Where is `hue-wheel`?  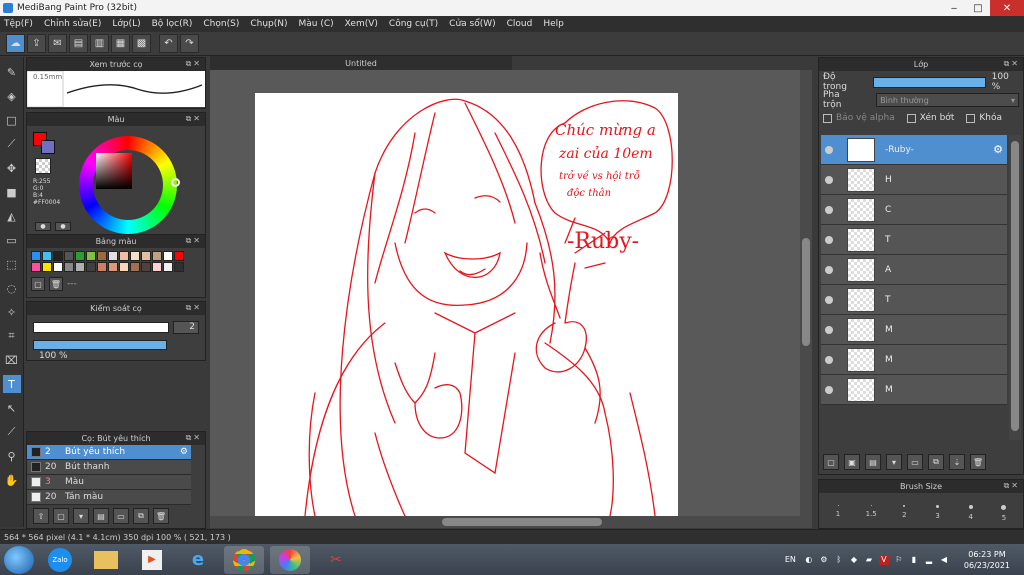
hue-wheel is located at coordinates (129, 185).